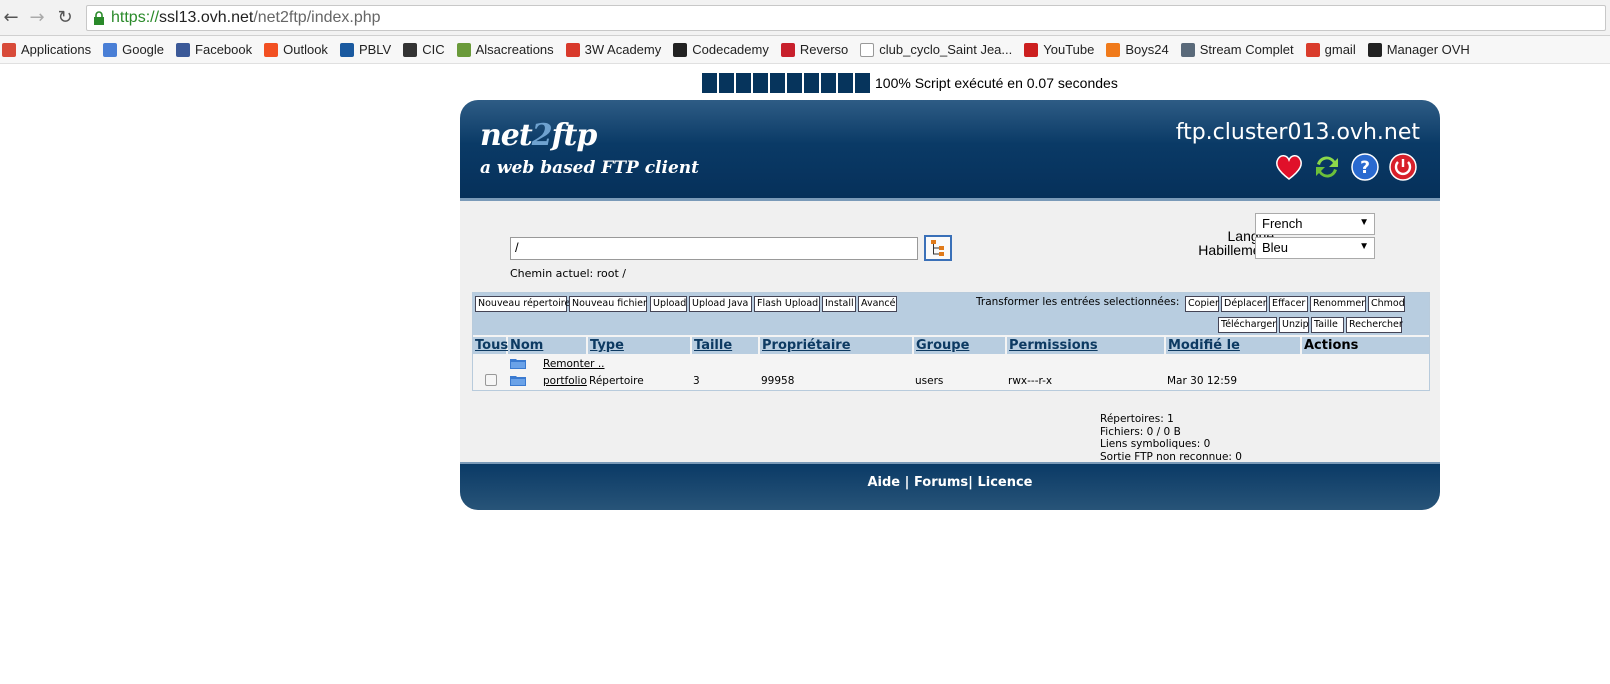 Image resolution: width=1610 pixels, height=684 pixels. I want to click on column-header: Type, so click(639, 345).